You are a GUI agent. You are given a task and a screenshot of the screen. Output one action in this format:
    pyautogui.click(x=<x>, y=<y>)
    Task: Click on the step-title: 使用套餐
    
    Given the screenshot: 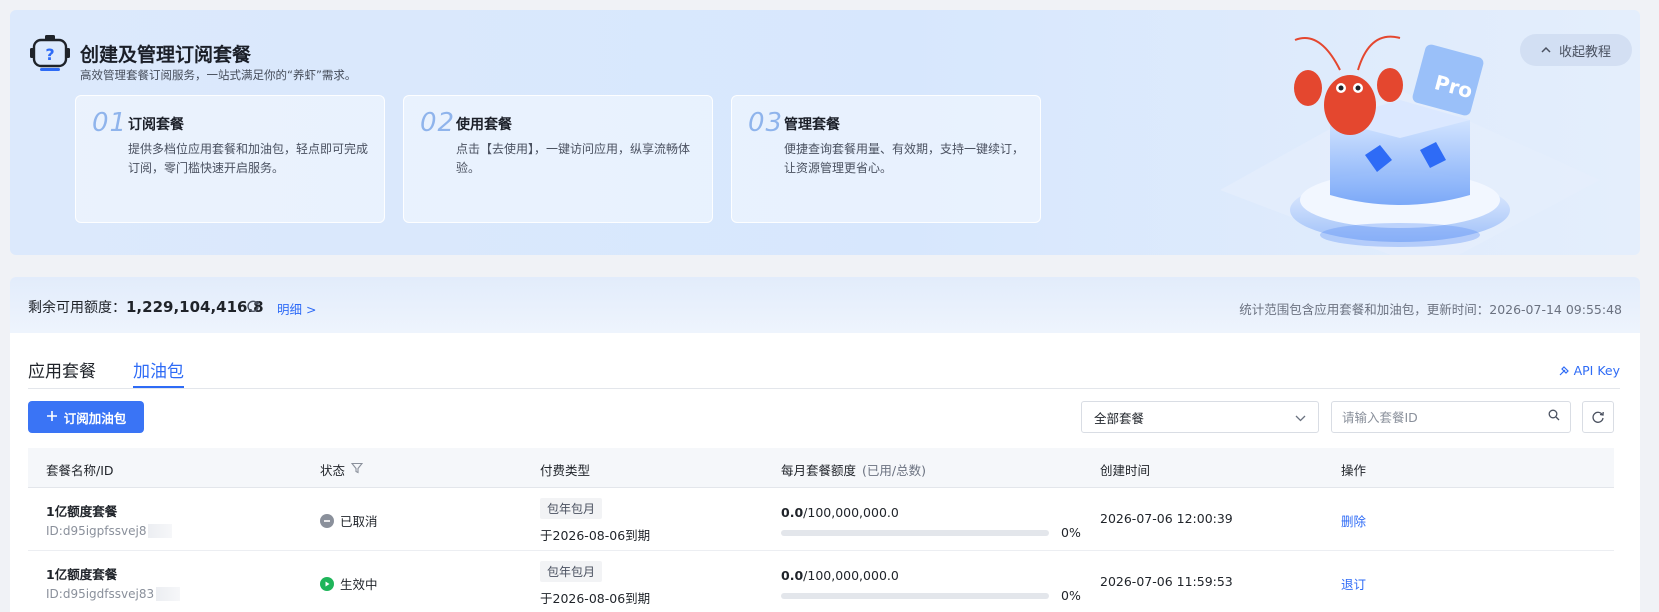 What is the action you would take?
    pyautogui.click(x=484, y=125)
    